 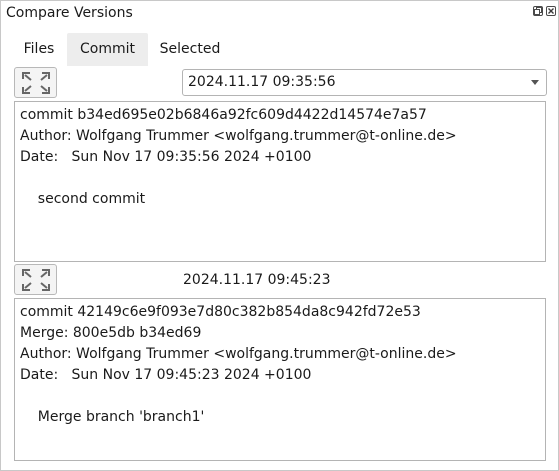 What do you see at coordinates (112, 417) in the screenshot?
I see `commit-b-line: Merge branch 'branch1'` at bounding box center [112, 417].